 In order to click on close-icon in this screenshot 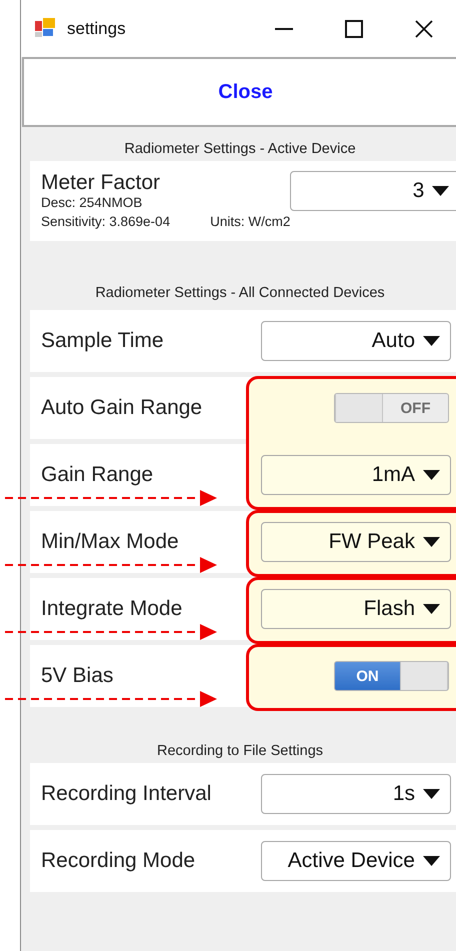, I will do `click(424, 29)`.